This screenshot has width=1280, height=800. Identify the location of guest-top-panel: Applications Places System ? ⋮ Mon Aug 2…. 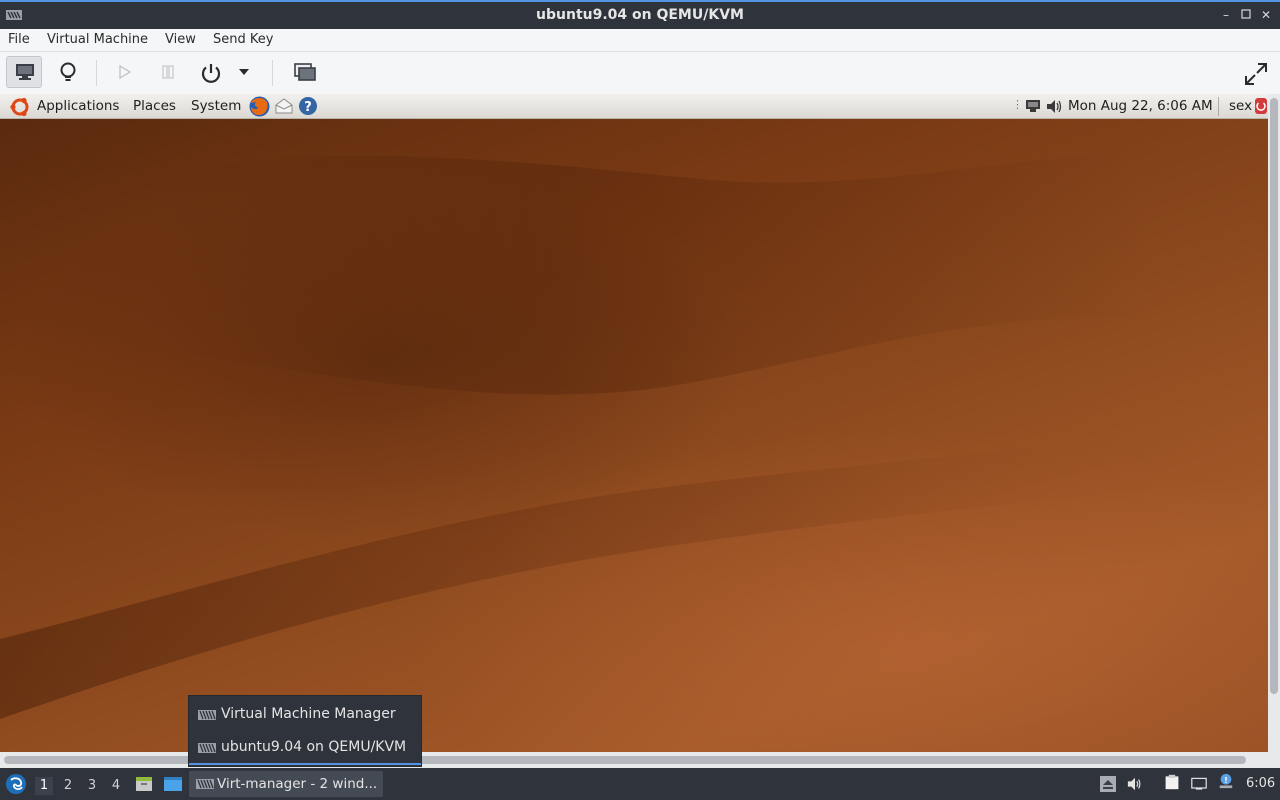
(634, 106).